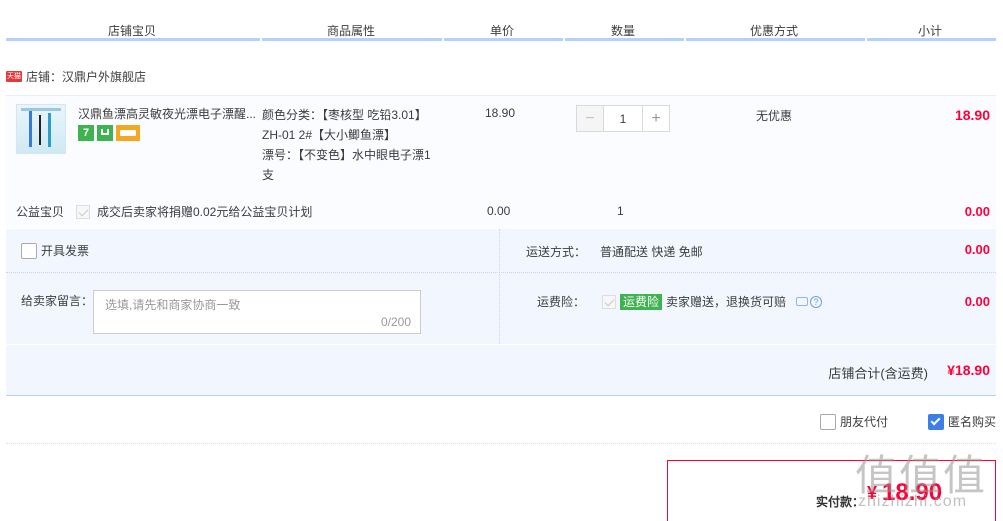 The image size is (1003, 521). What do you see at coordinates (816, 301) in the screenshot?
I see `help-icon: ?` at bounding box center [816, 301].